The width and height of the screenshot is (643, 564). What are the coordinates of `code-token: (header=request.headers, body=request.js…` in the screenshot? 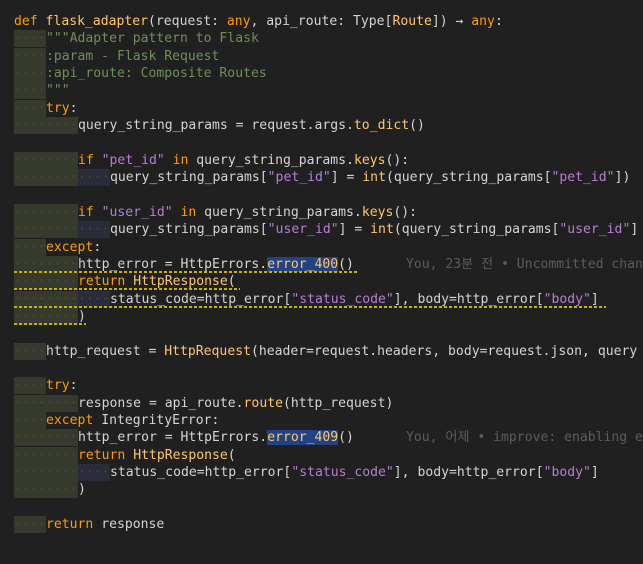 It's located at (444, 351).